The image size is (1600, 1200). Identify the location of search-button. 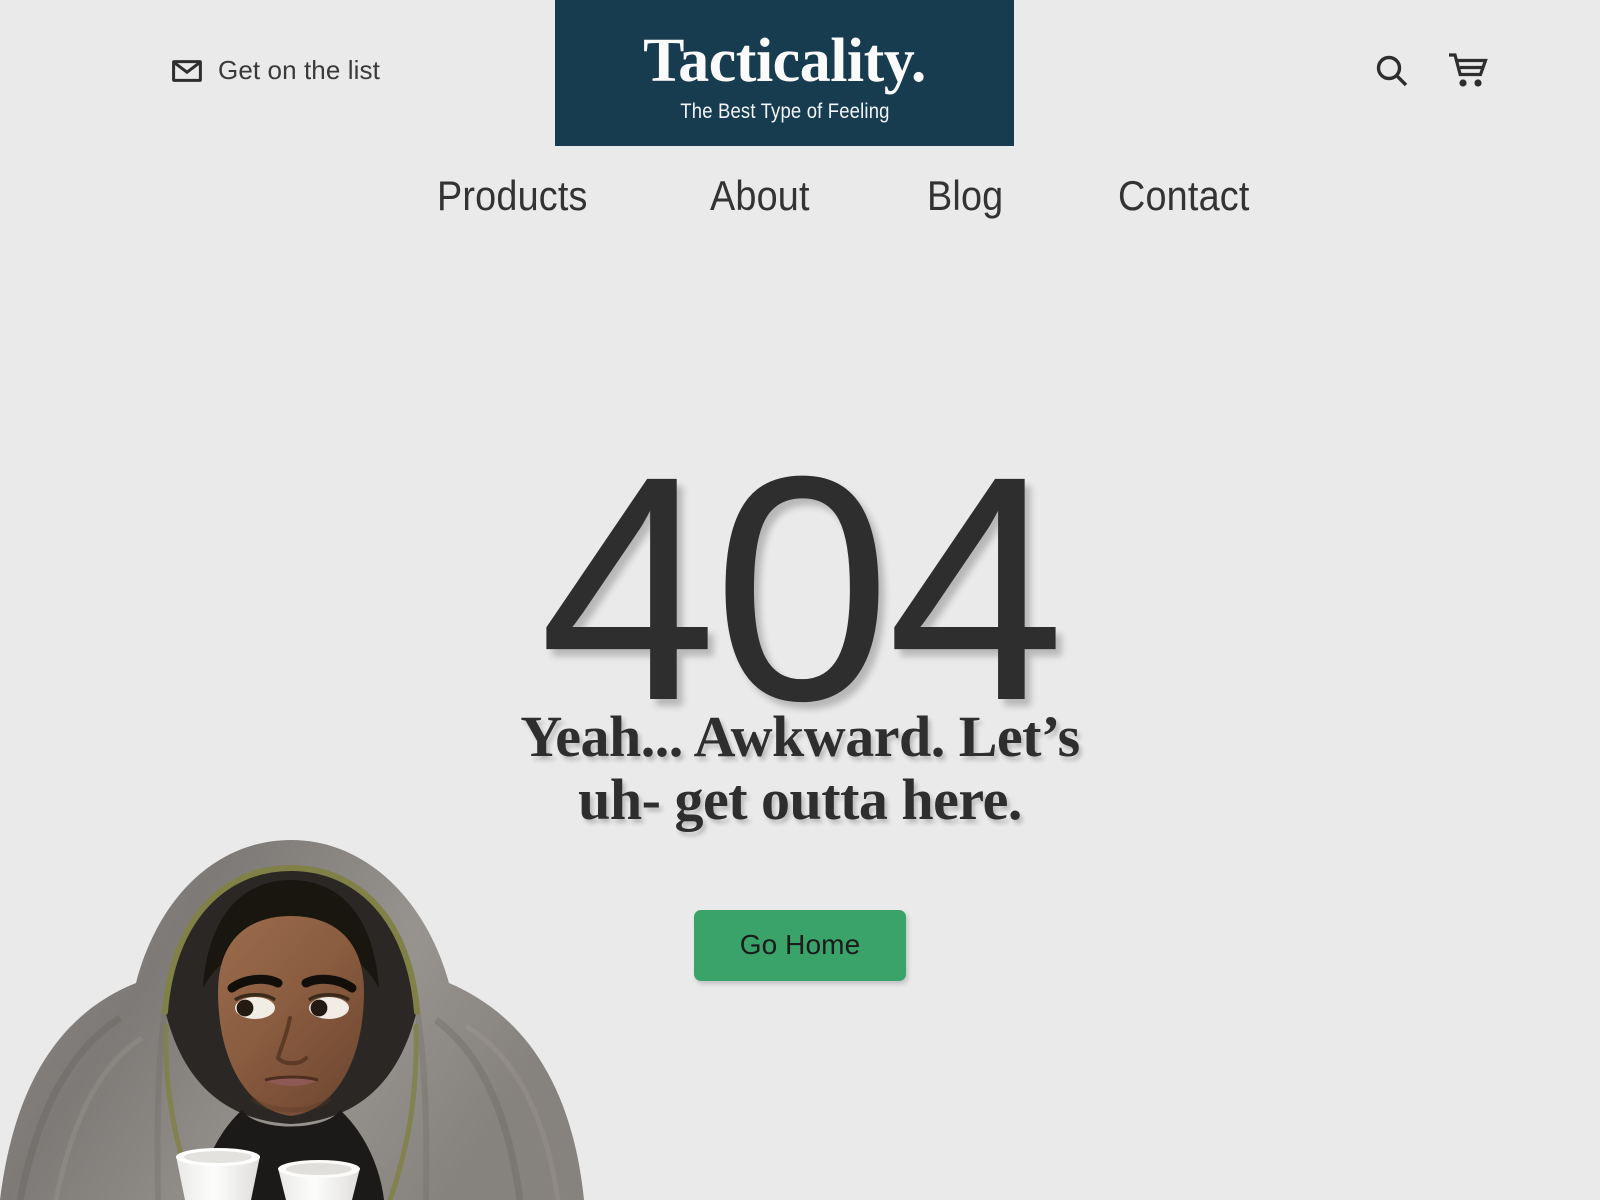
(1392, 72).